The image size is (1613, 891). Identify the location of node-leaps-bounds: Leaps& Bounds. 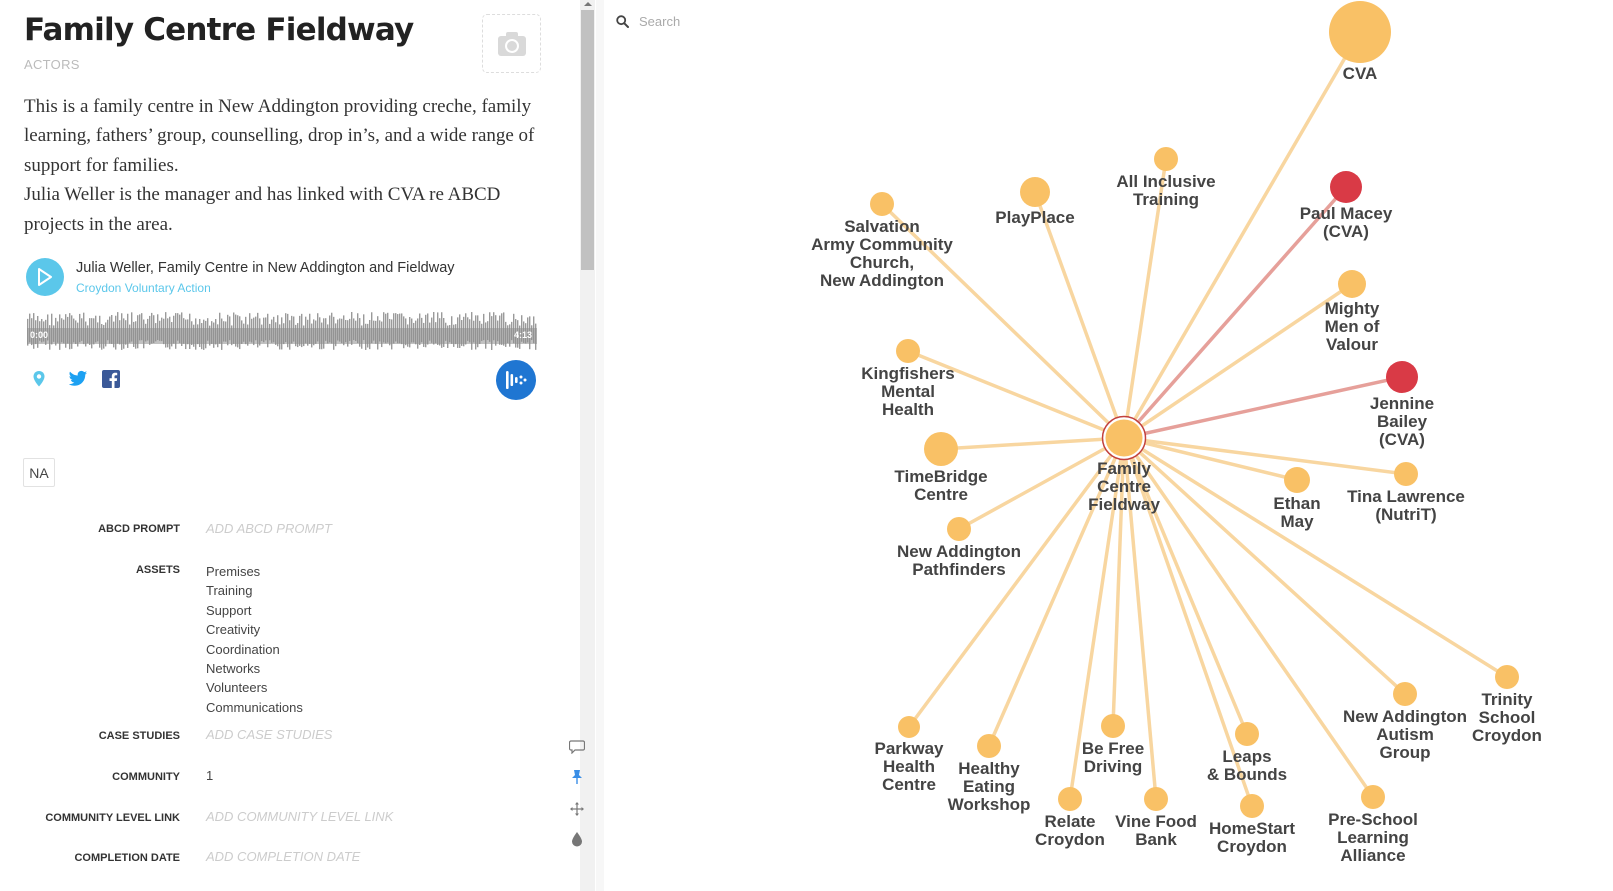
(1247, 753).